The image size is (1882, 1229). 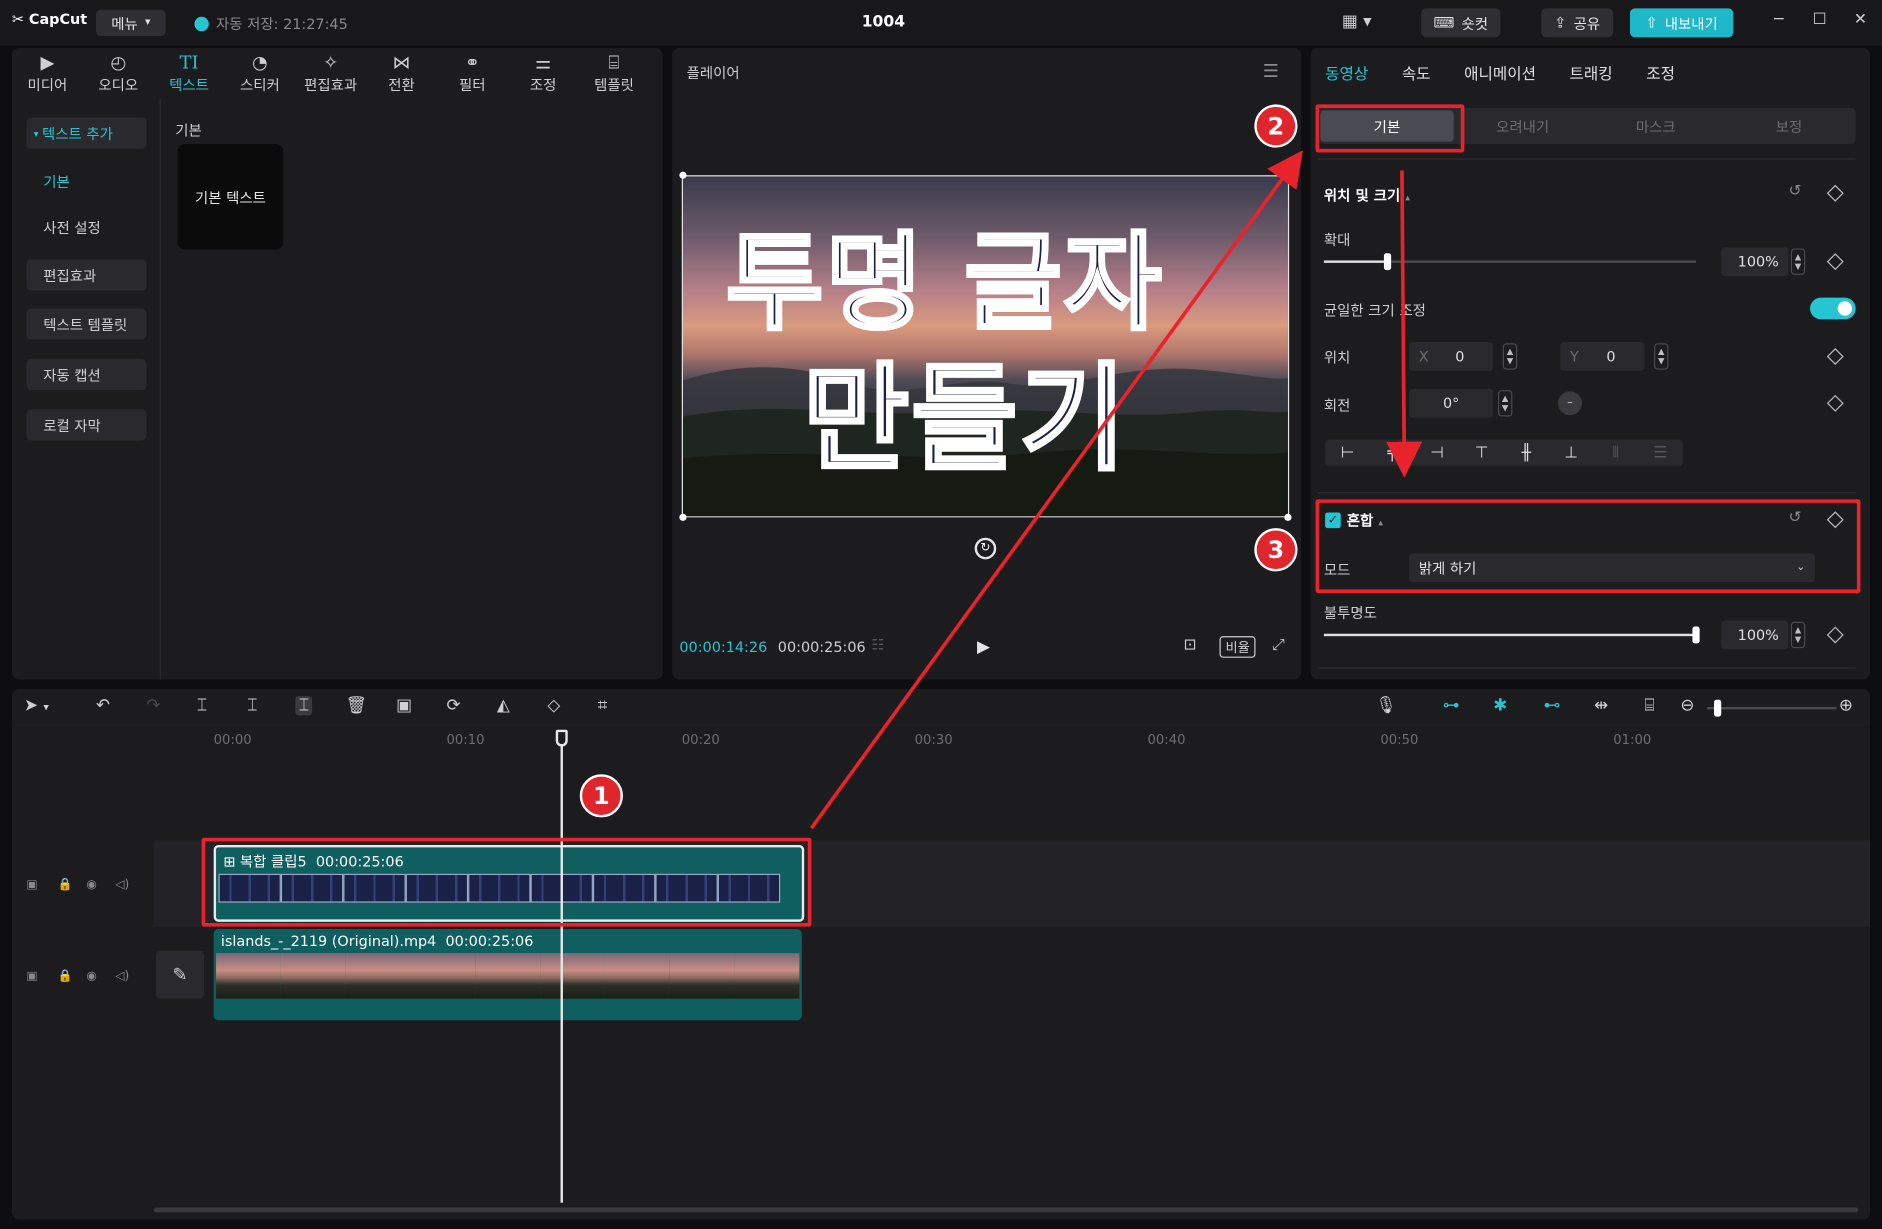 What do you see at coordinates (601, 796) in the screenshot?
I see `step-badge-1: 1` at bounding box center [601, 796].